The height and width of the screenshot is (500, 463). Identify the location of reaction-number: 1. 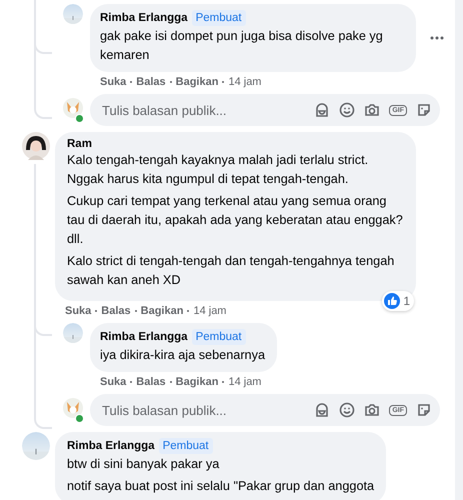
(406, 301).